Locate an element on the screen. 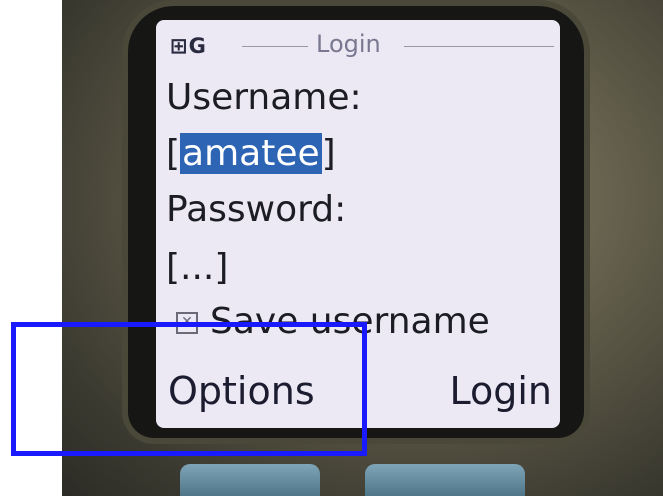 The height and width of the screenshot is (496, 663). right-soft-key is located at coordinates (445, 480).